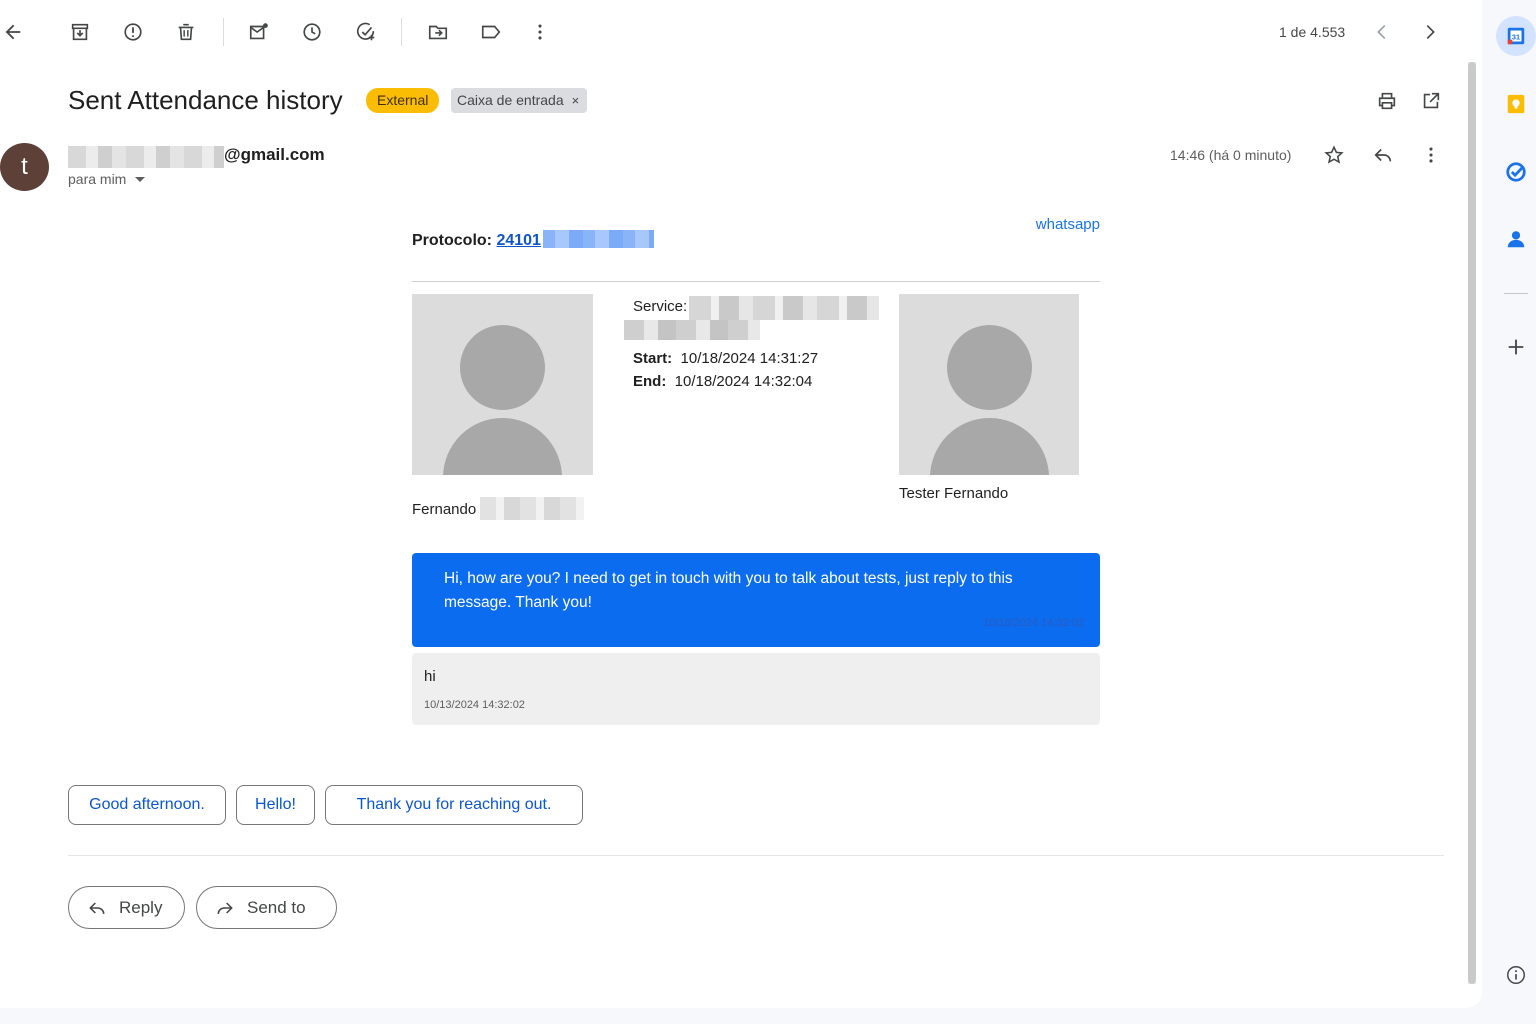 The height and width of the screenshot is (1024, 1536). I want to click on agent-avatar-placeholder, so click(502, 384).